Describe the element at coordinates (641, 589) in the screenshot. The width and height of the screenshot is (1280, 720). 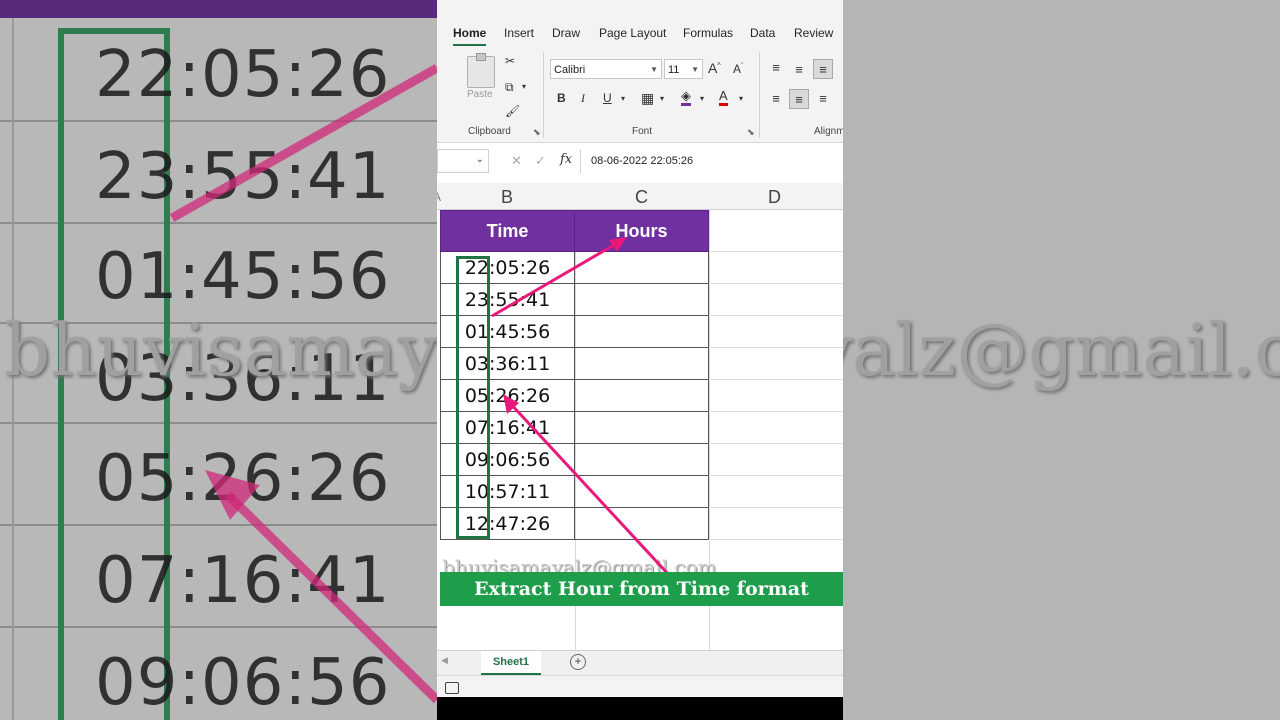
I see `tutorial-banner: Extract Hour from Time format` at that location.